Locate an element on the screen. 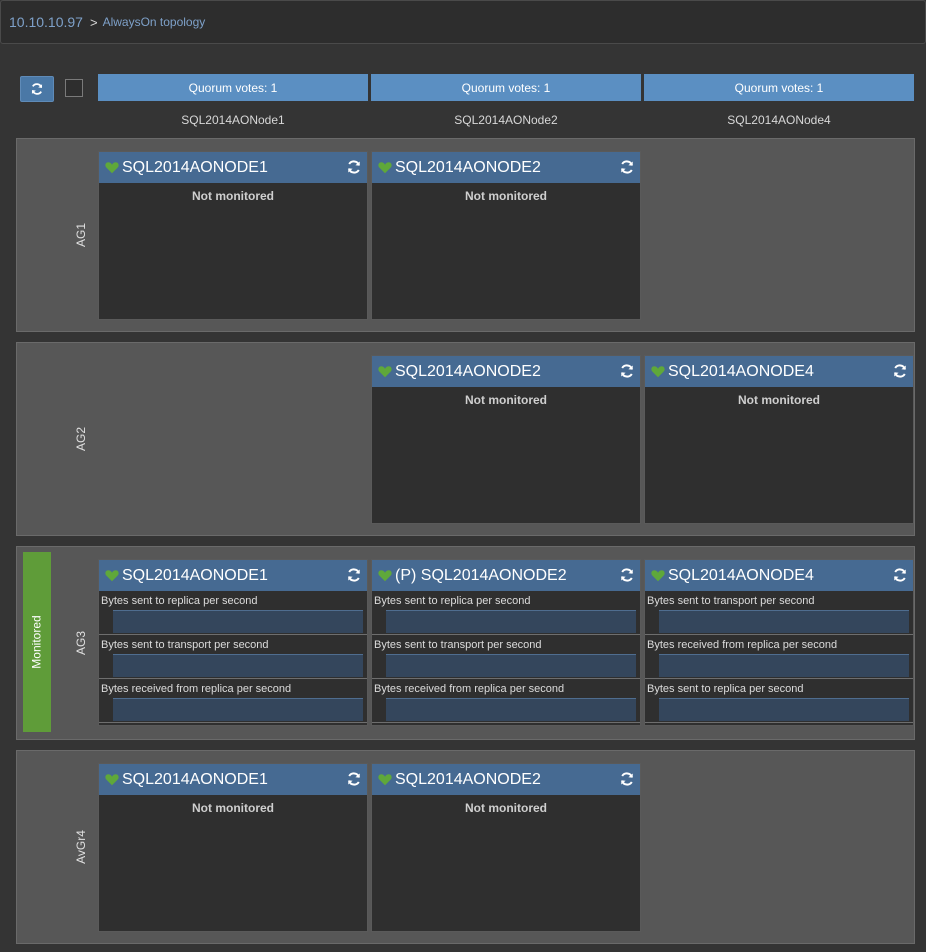 This screenshot has width=926, height=952. breadcrumb: 10.10.10.97 > AlwaysOn topology is located at coordinates (463, 22).